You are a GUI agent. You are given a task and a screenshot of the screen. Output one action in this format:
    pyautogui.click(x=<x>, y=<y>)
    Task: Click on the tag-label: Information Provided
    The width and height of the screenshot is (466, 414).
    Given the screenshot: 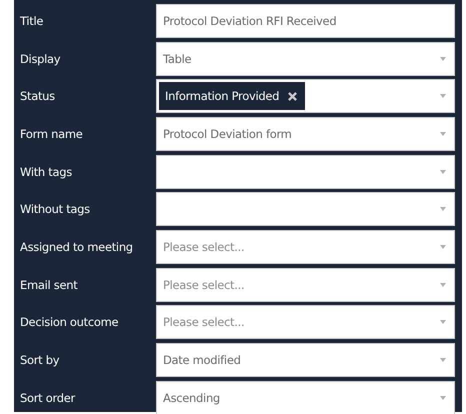 What is the action you would take?
    pyautogui.click(x=222, y=96)
    